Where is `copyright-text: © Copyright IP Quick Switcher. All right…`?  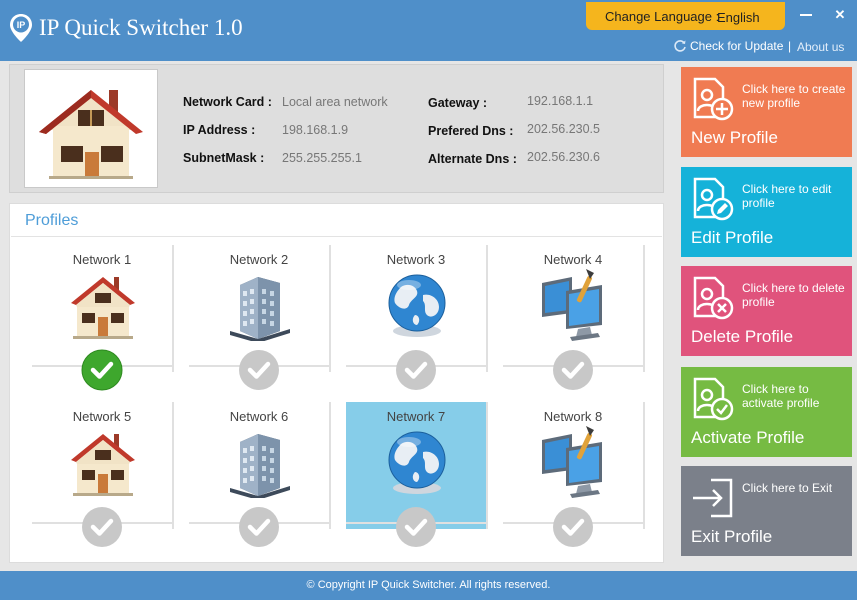 copyright-text: © Copyright IP Quick Switcher. All right… is located at coordinates (428, 585).